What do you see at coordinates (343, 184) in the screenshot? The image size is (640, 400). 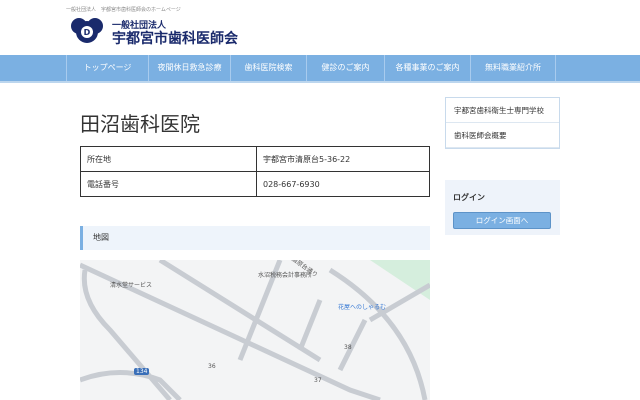 I see `row-value: 028-667-6930` at bounding box center [343, 184].